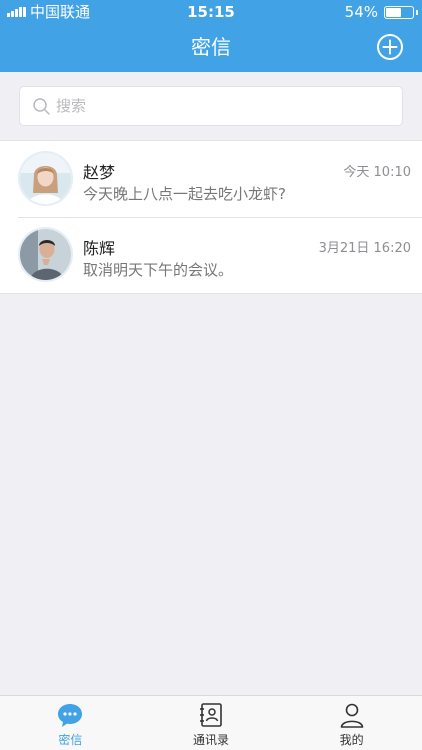  I want to click on tab-messages: 密信, so click(70, 723).